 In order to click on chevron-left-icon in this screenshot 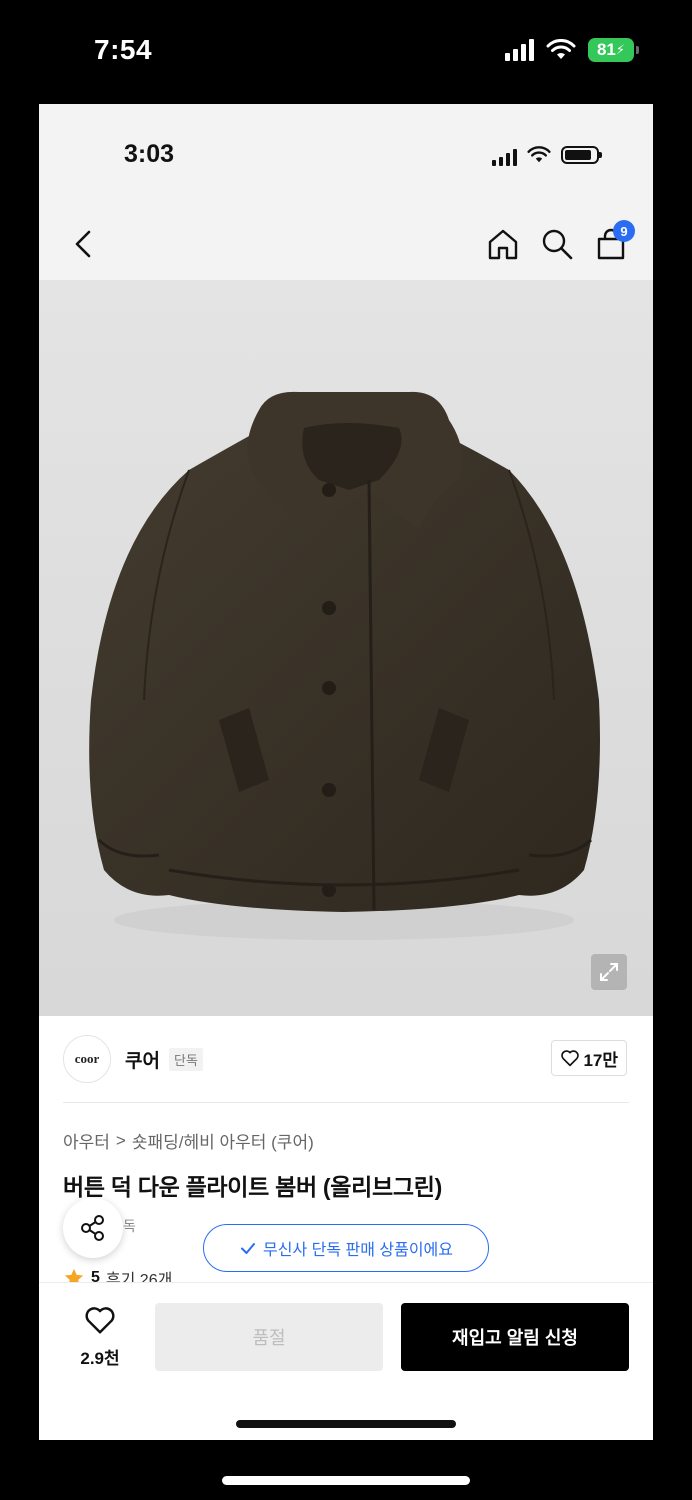, I will do `click(83, 244)`.